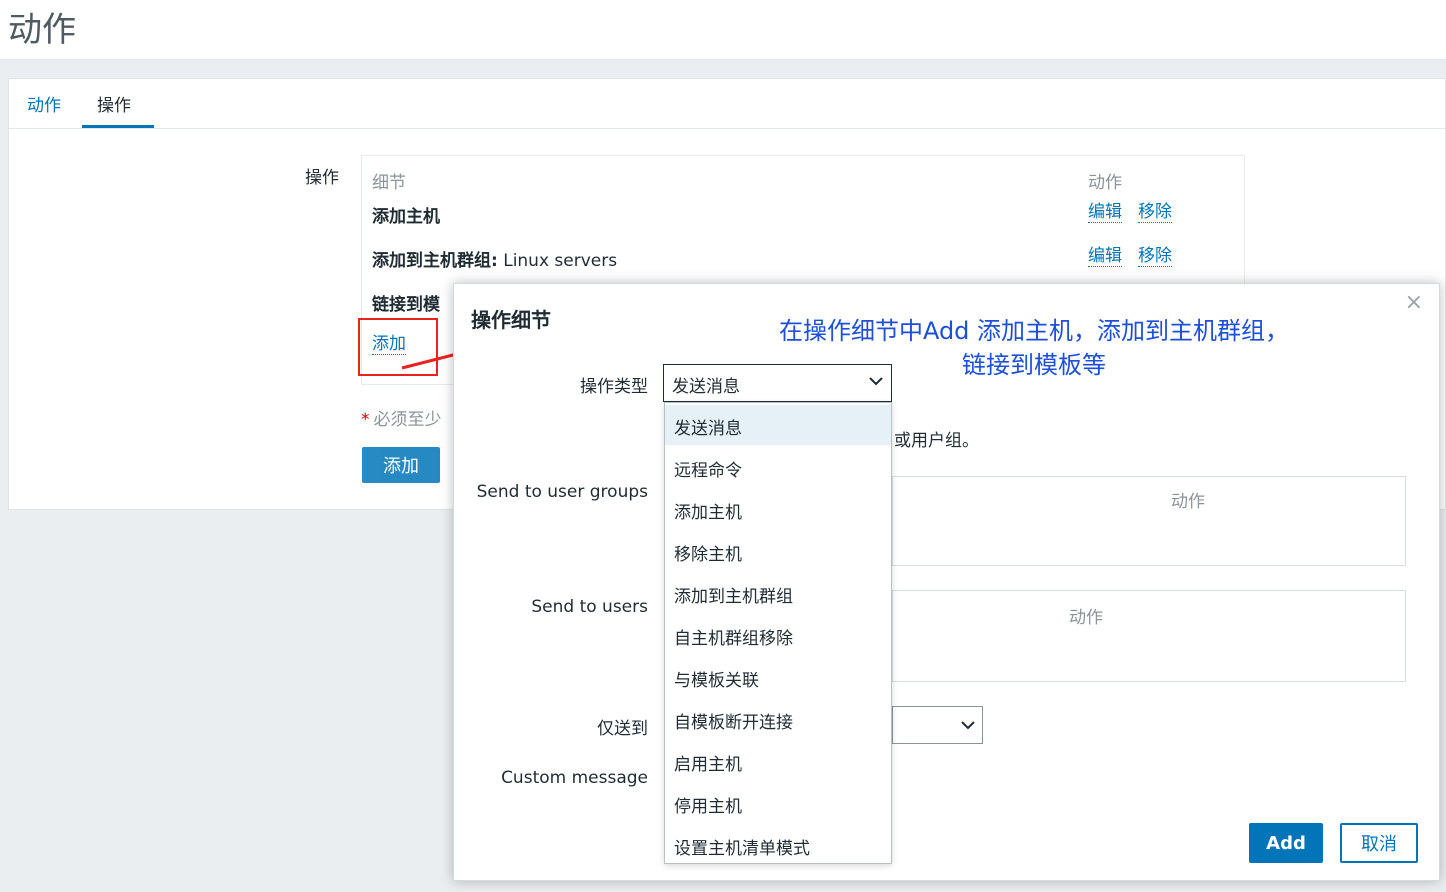  What do you see at coordinates (42, 30) in the screenshot?
I see `page-title: 动作` at bounding box center [42, 30].